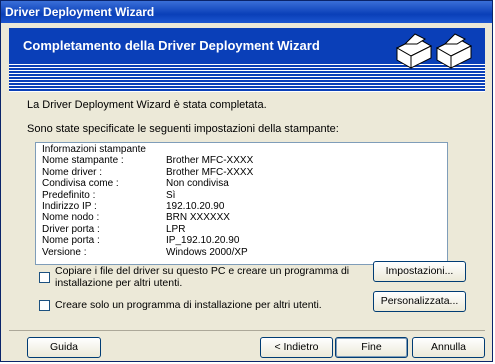 The image size is (495, 364). What do you see at coordinates (241, 229) in the screenshot?
I see `info-row: Driver porta : LPR` at bounding box center [241, 229].